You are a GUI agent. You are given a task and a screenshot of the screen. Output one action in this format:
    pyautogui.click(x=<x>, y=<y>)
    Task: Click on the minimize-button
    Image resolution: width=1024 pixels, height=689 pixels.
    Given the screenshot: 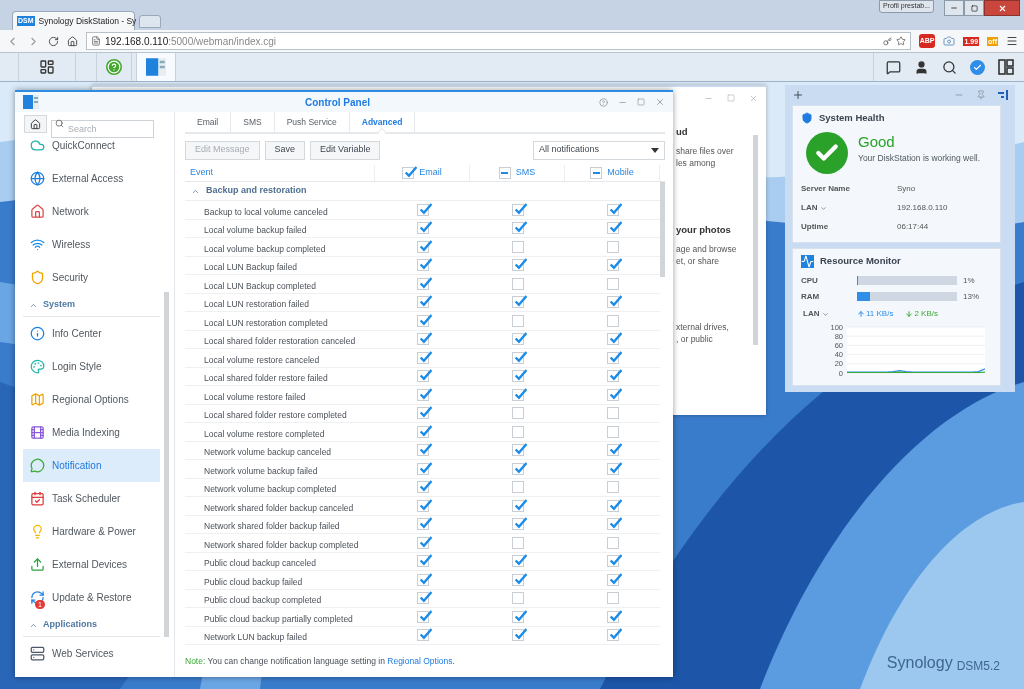 What is the action you would take?
    pyautogui.click(x=954, y=8)
    